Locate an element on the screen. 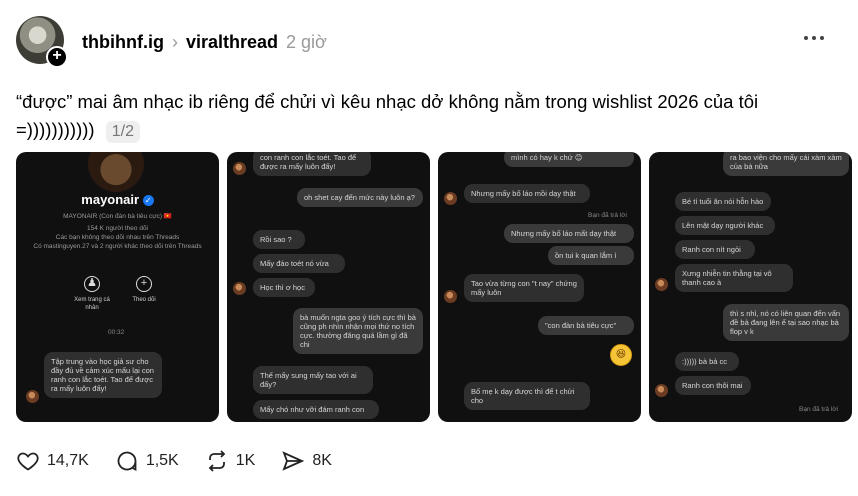 This screenshot has width=858, height=496. comment-count: 1,5K is located at coordinates (162, 460).